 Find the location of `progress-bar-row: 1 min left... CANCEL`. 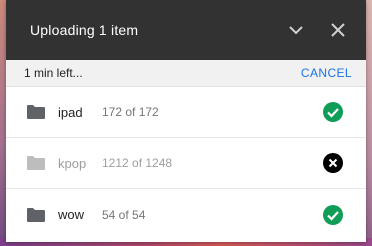

progress-bar-row: 1 min left... CANCEL is located at coordinates (186, 73).